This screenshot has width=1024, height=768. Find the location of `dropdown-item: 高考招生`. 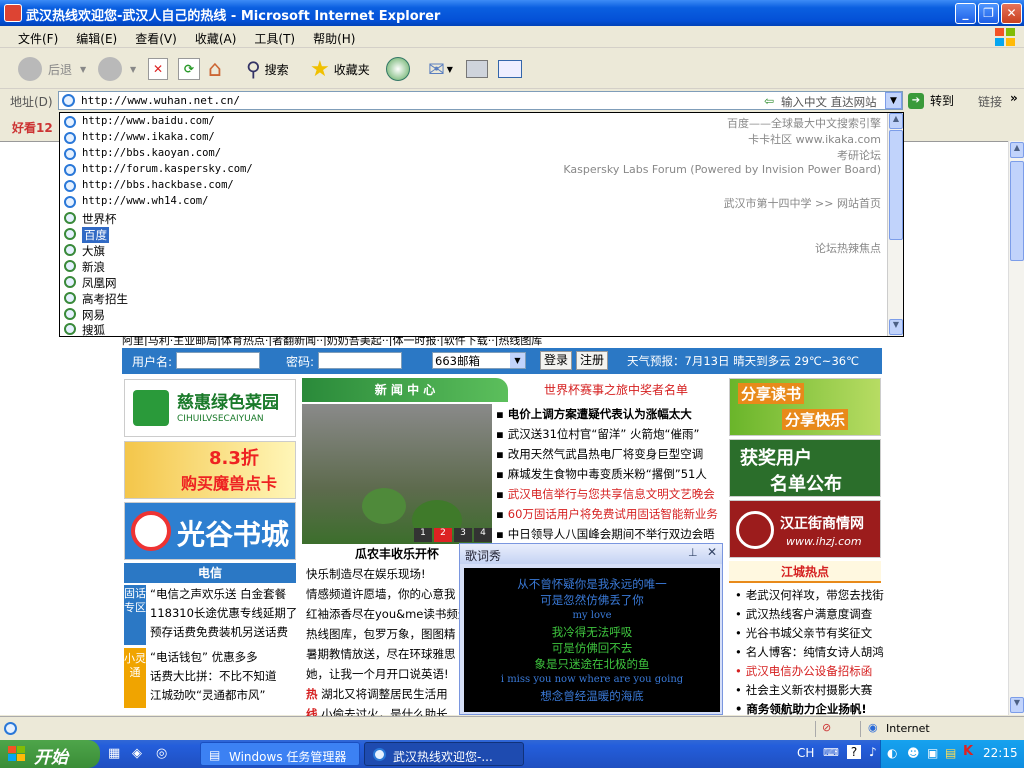

dropdown-item: 高考招生 is located at coordinates (473, 298).